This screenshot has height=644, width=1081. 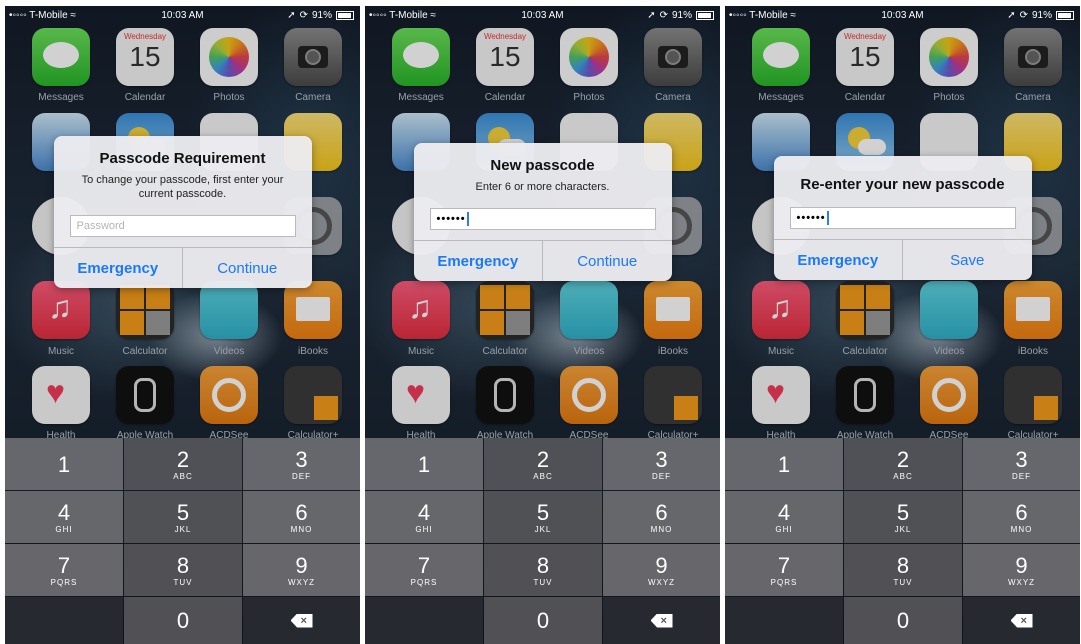 What do you see at coordinates (424, 512) in the screenshot?
I see `key-digit: 4` at bounding box center [424, 512].